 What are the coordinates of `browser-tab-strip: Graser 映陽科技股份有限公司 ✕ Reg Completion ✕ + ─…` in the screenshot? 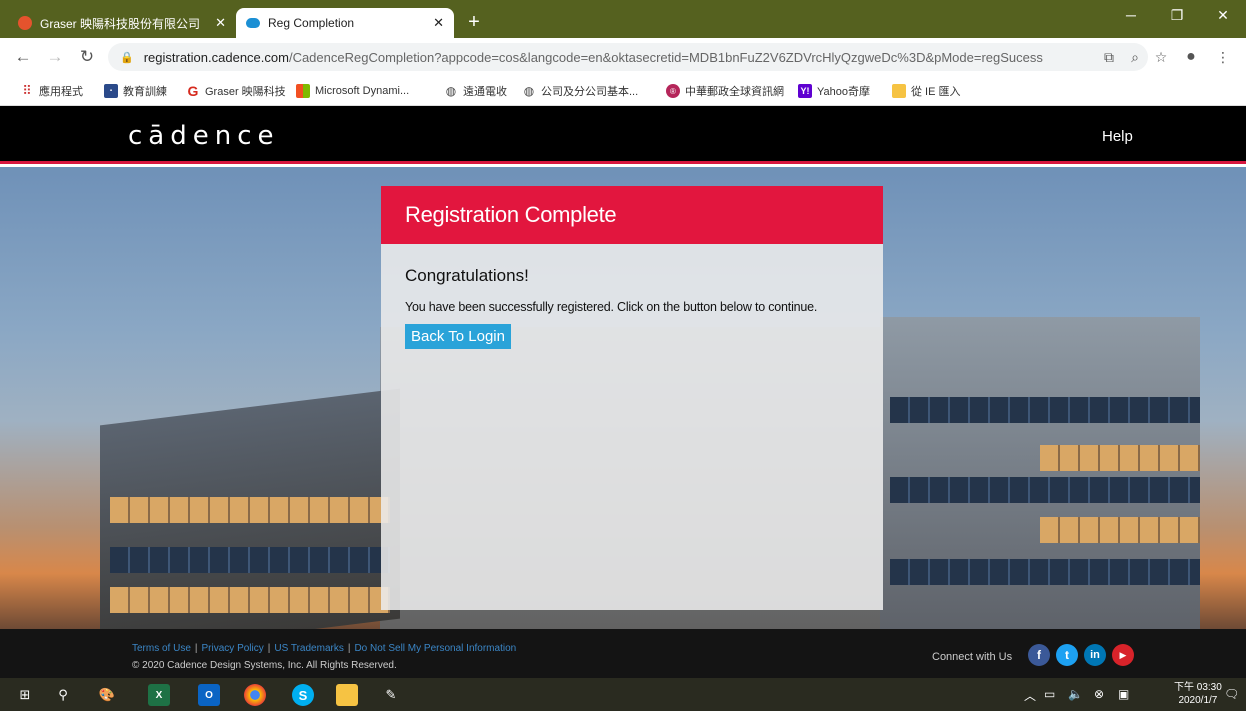 It's located at (623, 19).